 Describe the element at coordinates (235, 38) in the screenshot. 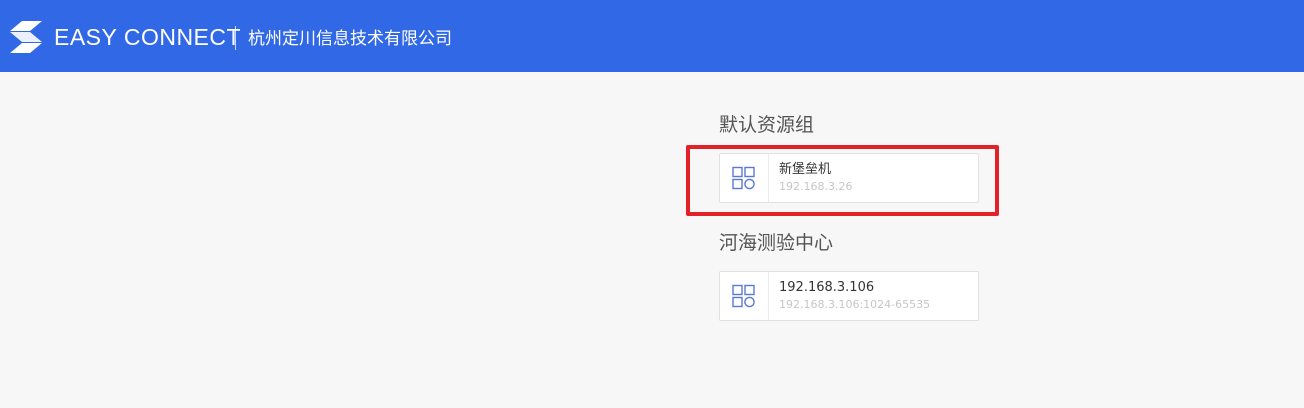

I see `header-divider` at that location.